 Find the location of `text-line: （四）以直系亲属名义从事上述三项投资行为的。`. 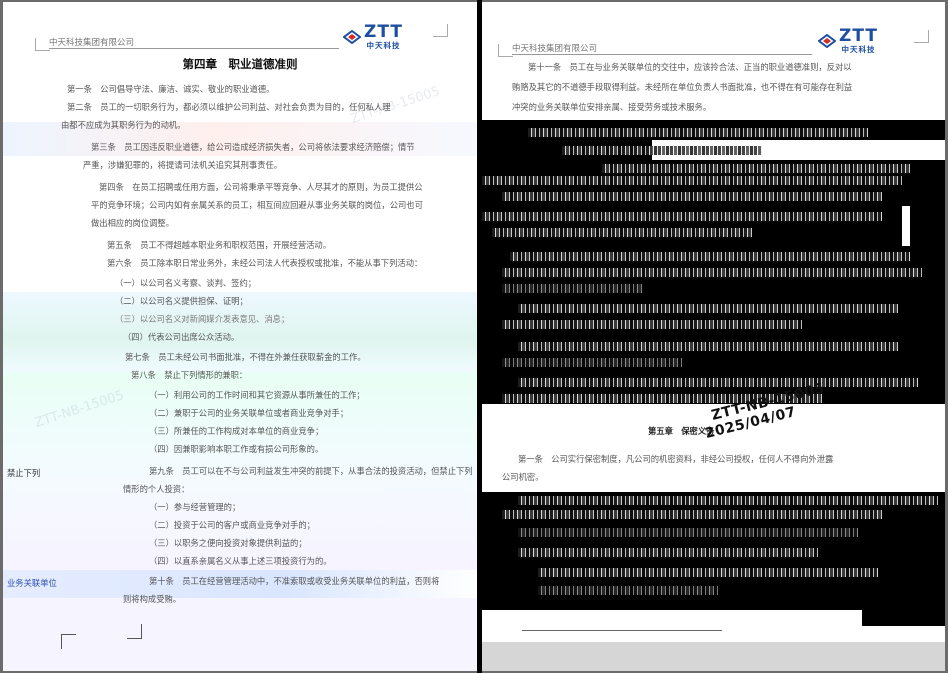

text-line: （四）以直系亲属名义从事上述三项投资行为的。 is located at coordinates (240, 561).